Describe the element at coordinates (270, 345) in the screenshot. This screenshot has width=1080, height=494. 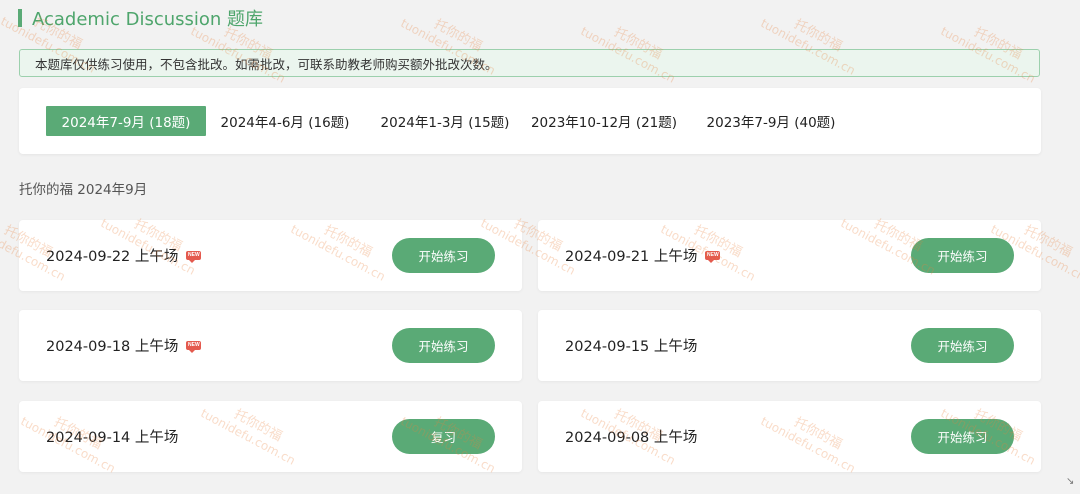
I see `session-card: 2024-09-18 上午场 NEW 开始练习` at that location.